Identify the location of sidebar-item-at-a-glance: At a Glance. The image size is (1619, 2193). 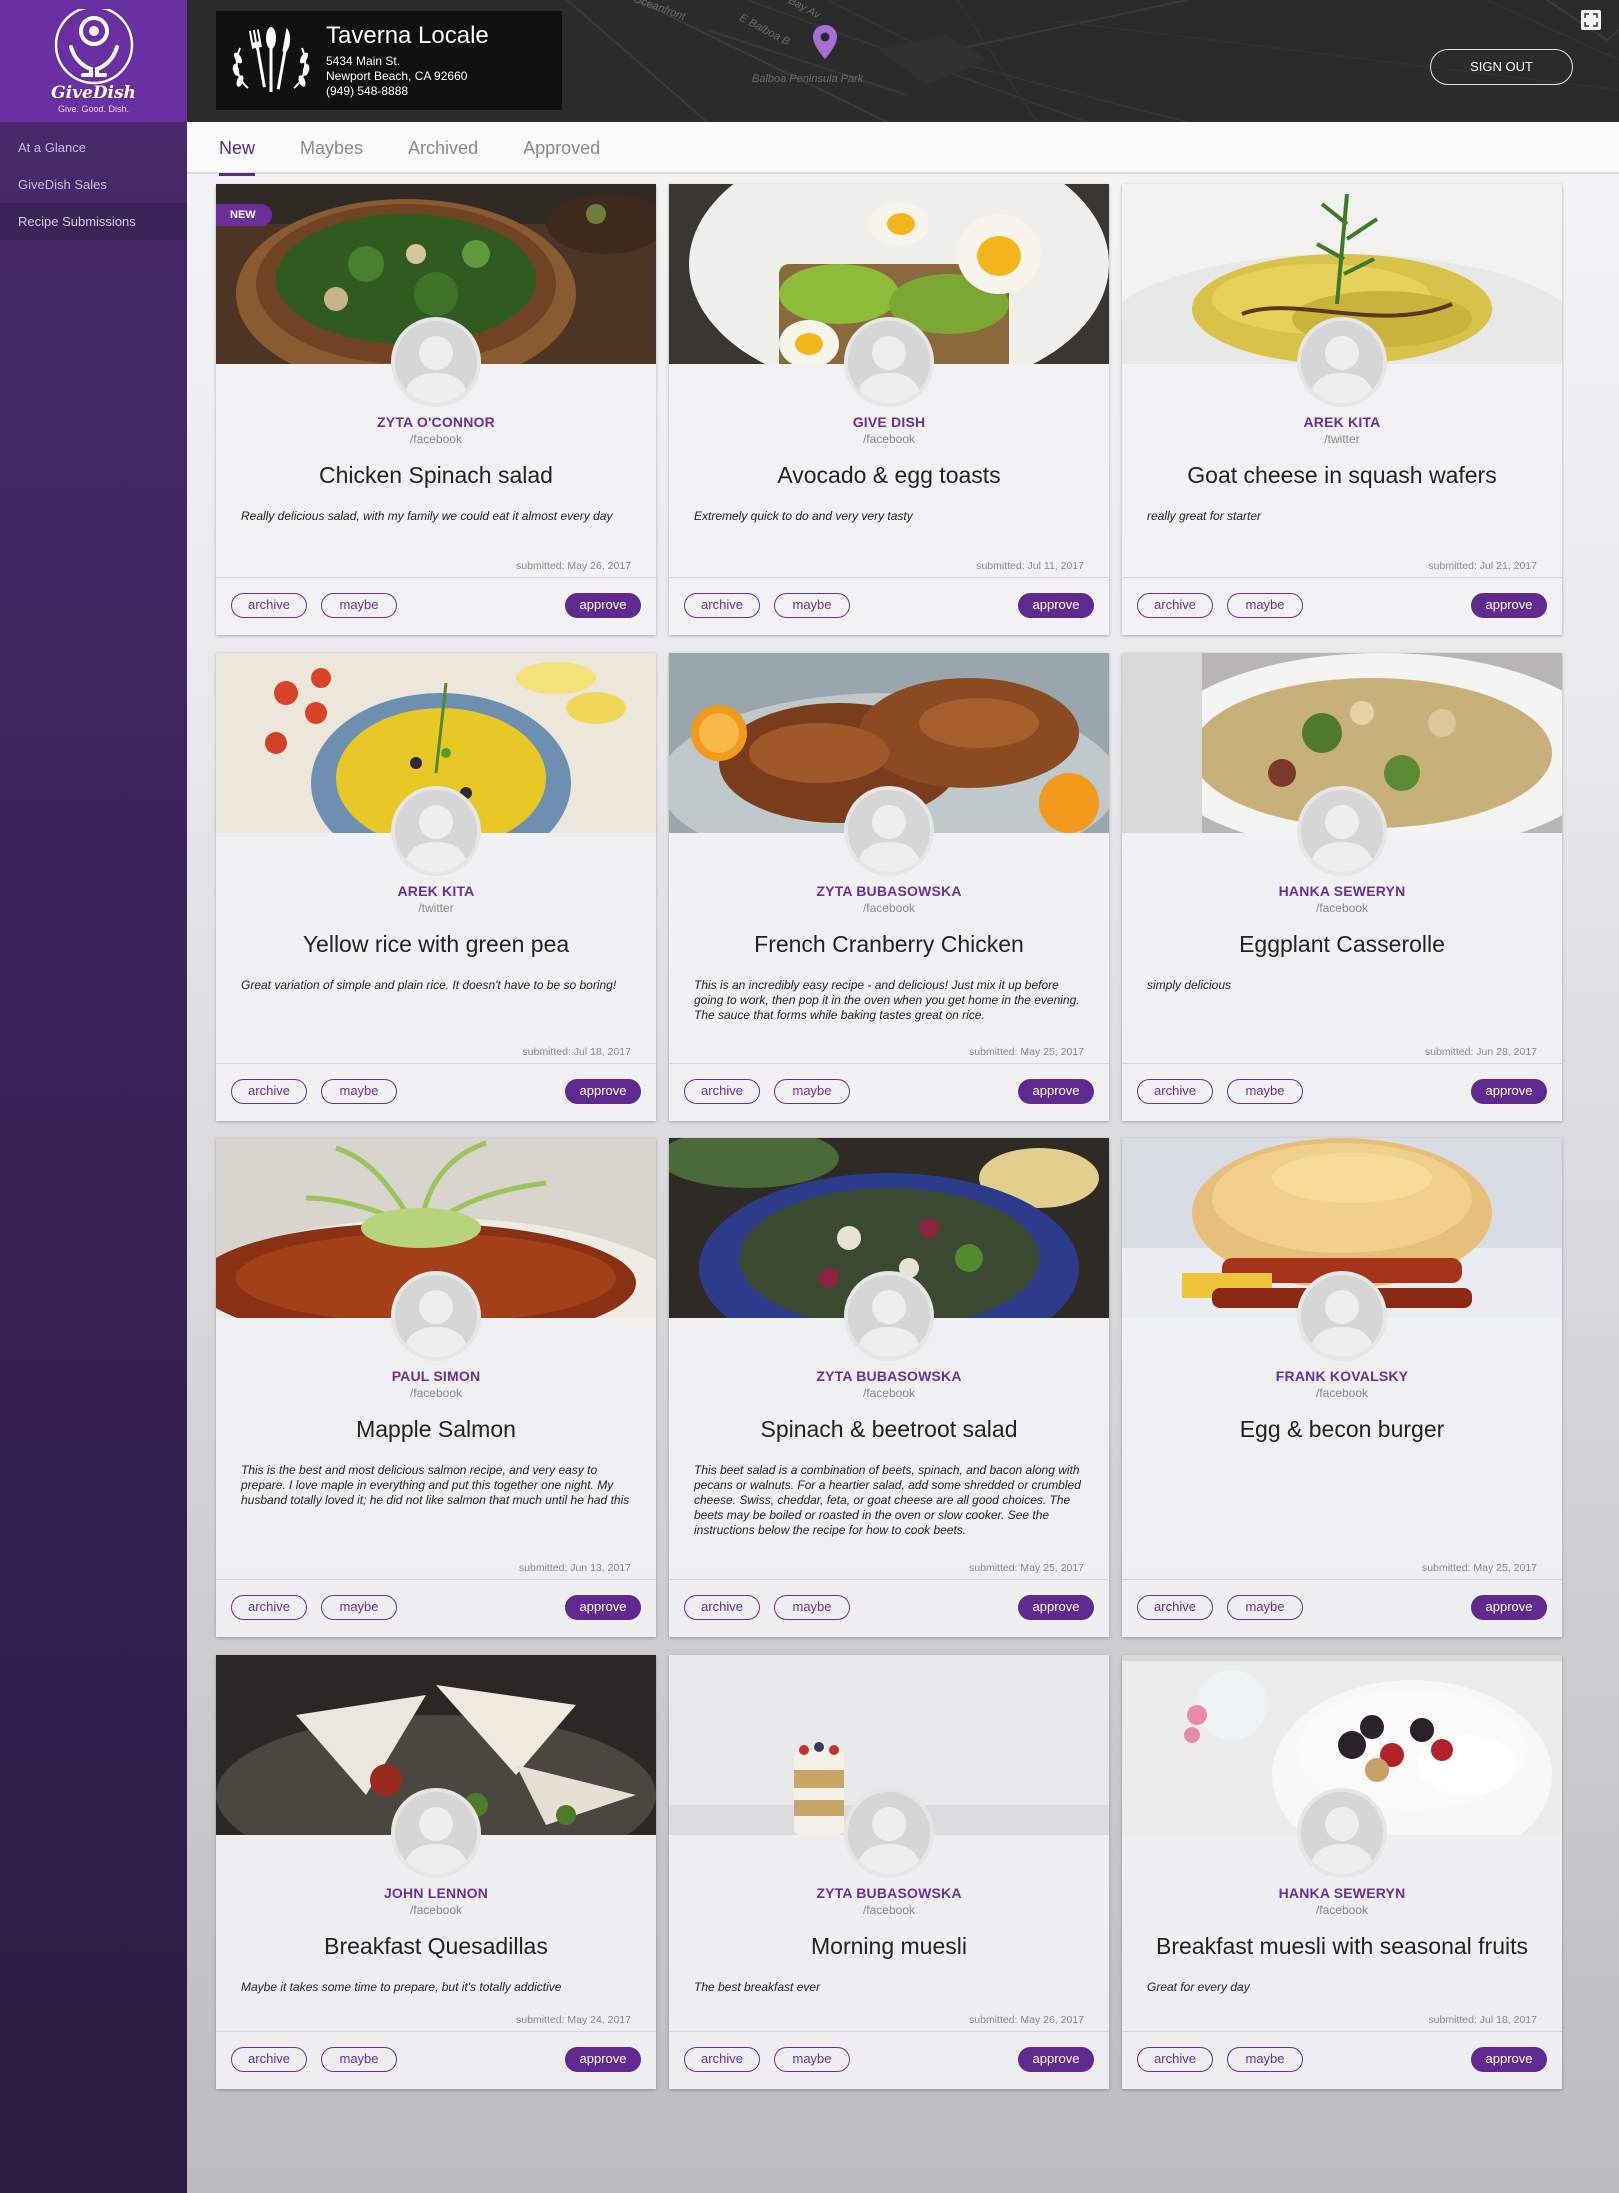
(93, 147).